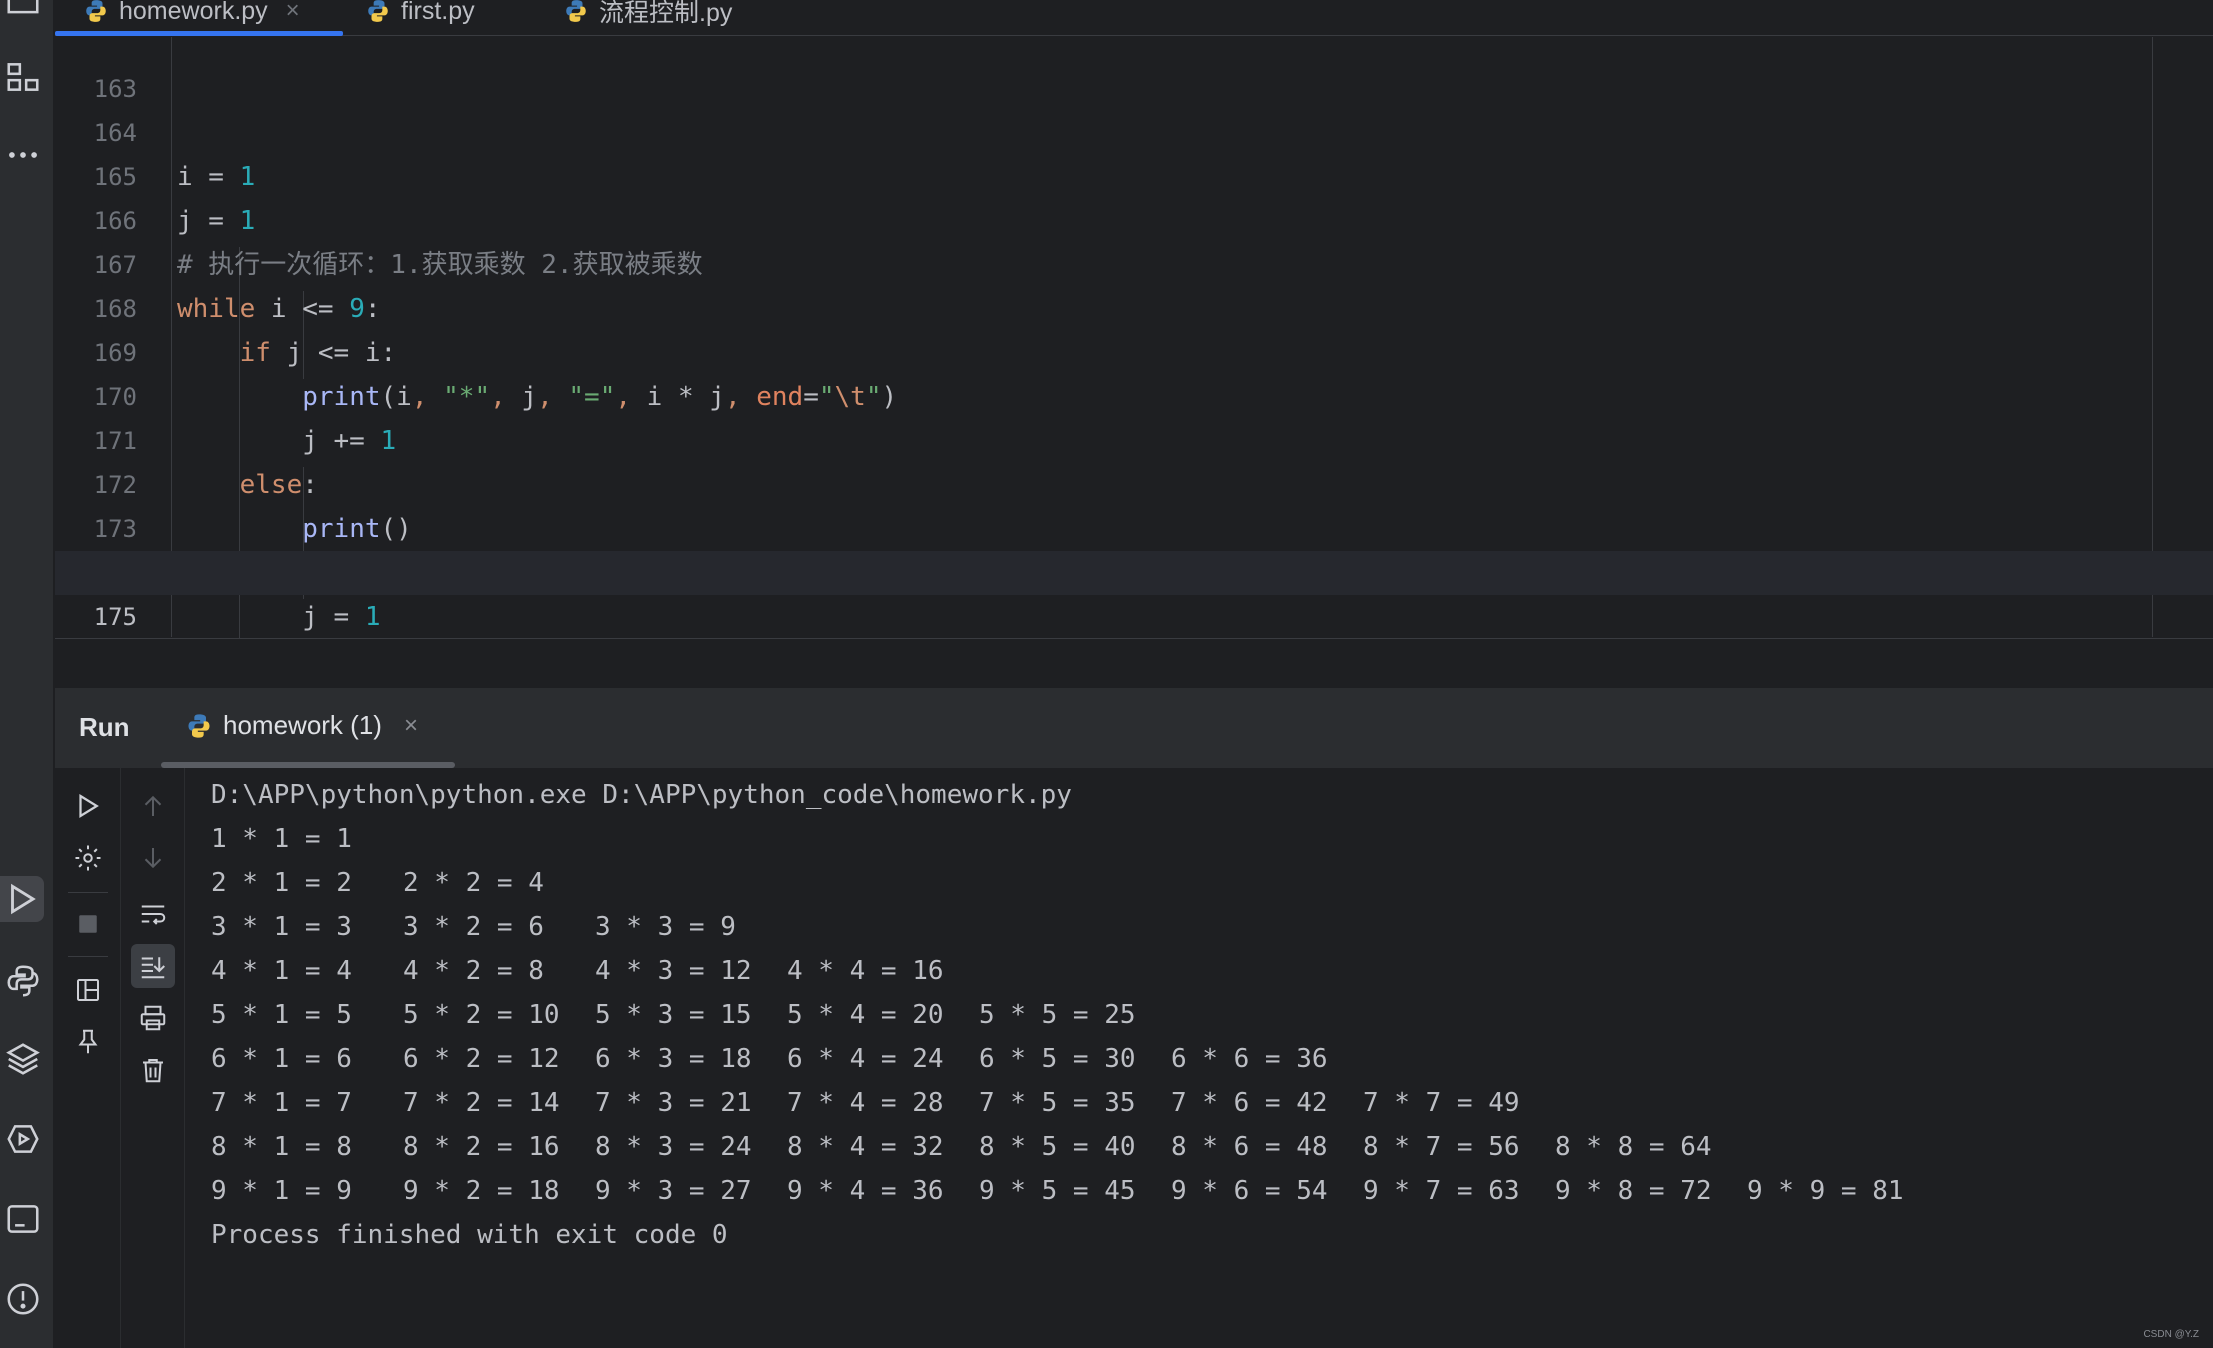  What do you see at coordinates (473, 927) in the screenshot?
I see `table-cell: 3 * 2 = 6` at bounding box center [473, 927].